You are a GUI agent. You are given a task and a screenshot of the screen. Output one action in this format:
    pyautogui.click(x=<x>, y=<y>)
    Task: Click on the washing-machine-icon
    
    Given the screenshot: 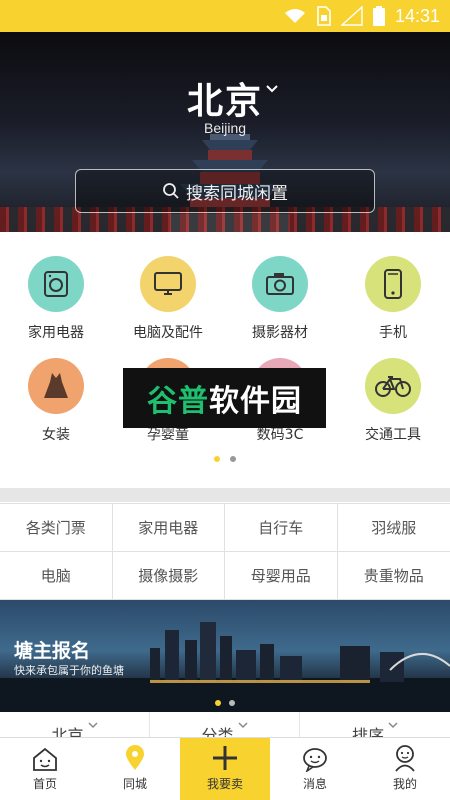 What is the action you would take?
    pyautogui.click(x=56, y=284)
    